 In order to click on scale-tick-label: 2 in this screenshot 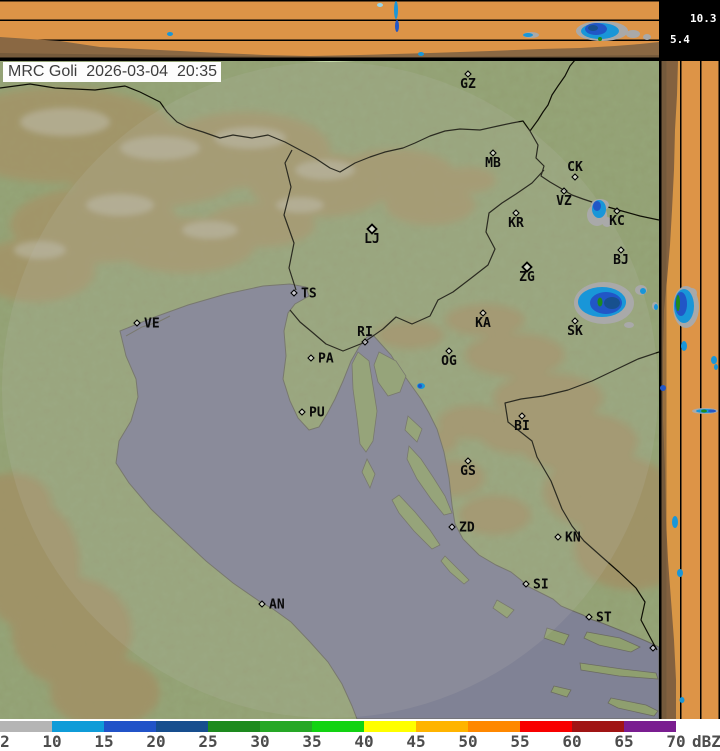, I will do `click(5, 741)`.